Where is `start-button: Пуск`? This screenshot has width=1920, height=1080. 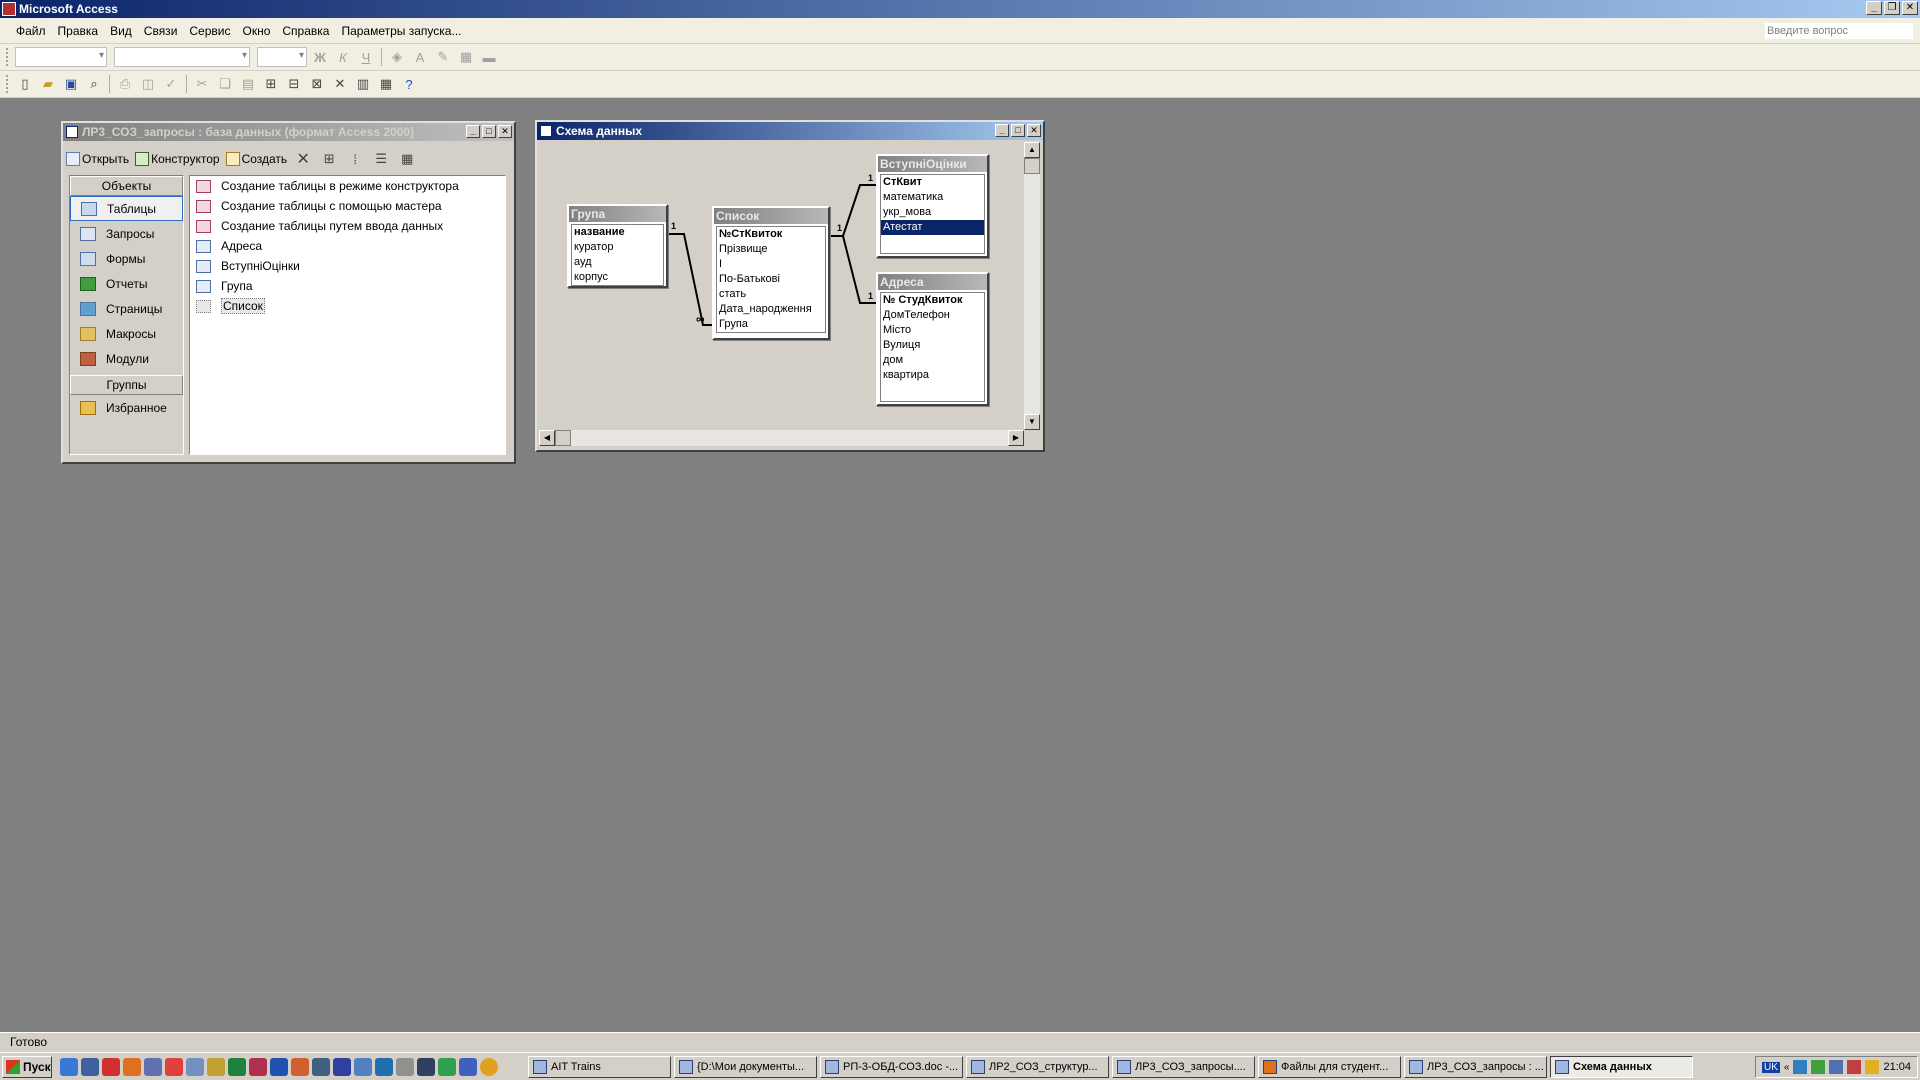 start-button: Пуск is located at coordinates (27, 1066).